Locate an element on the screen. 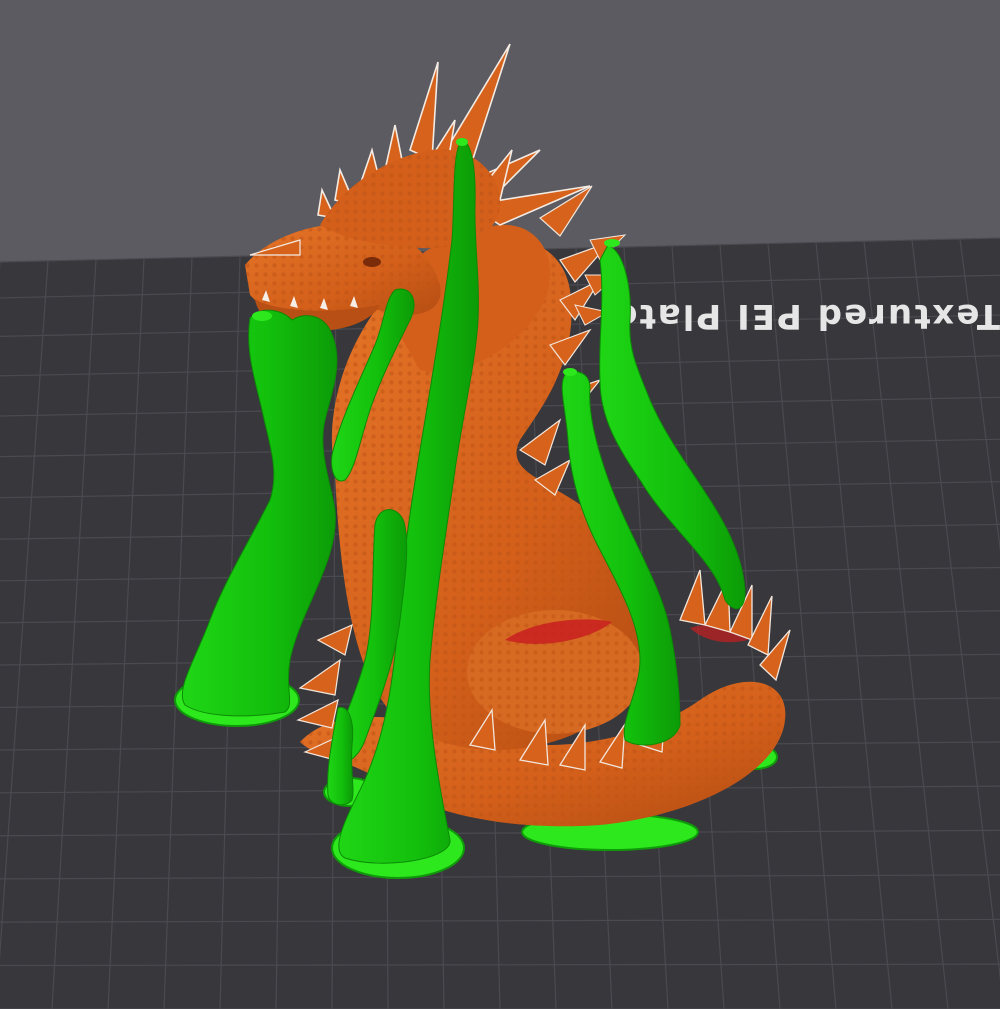 The image size is (1000, 1009). plate-label-group: Textured PEI Plate is located at coordinates (806, 316).